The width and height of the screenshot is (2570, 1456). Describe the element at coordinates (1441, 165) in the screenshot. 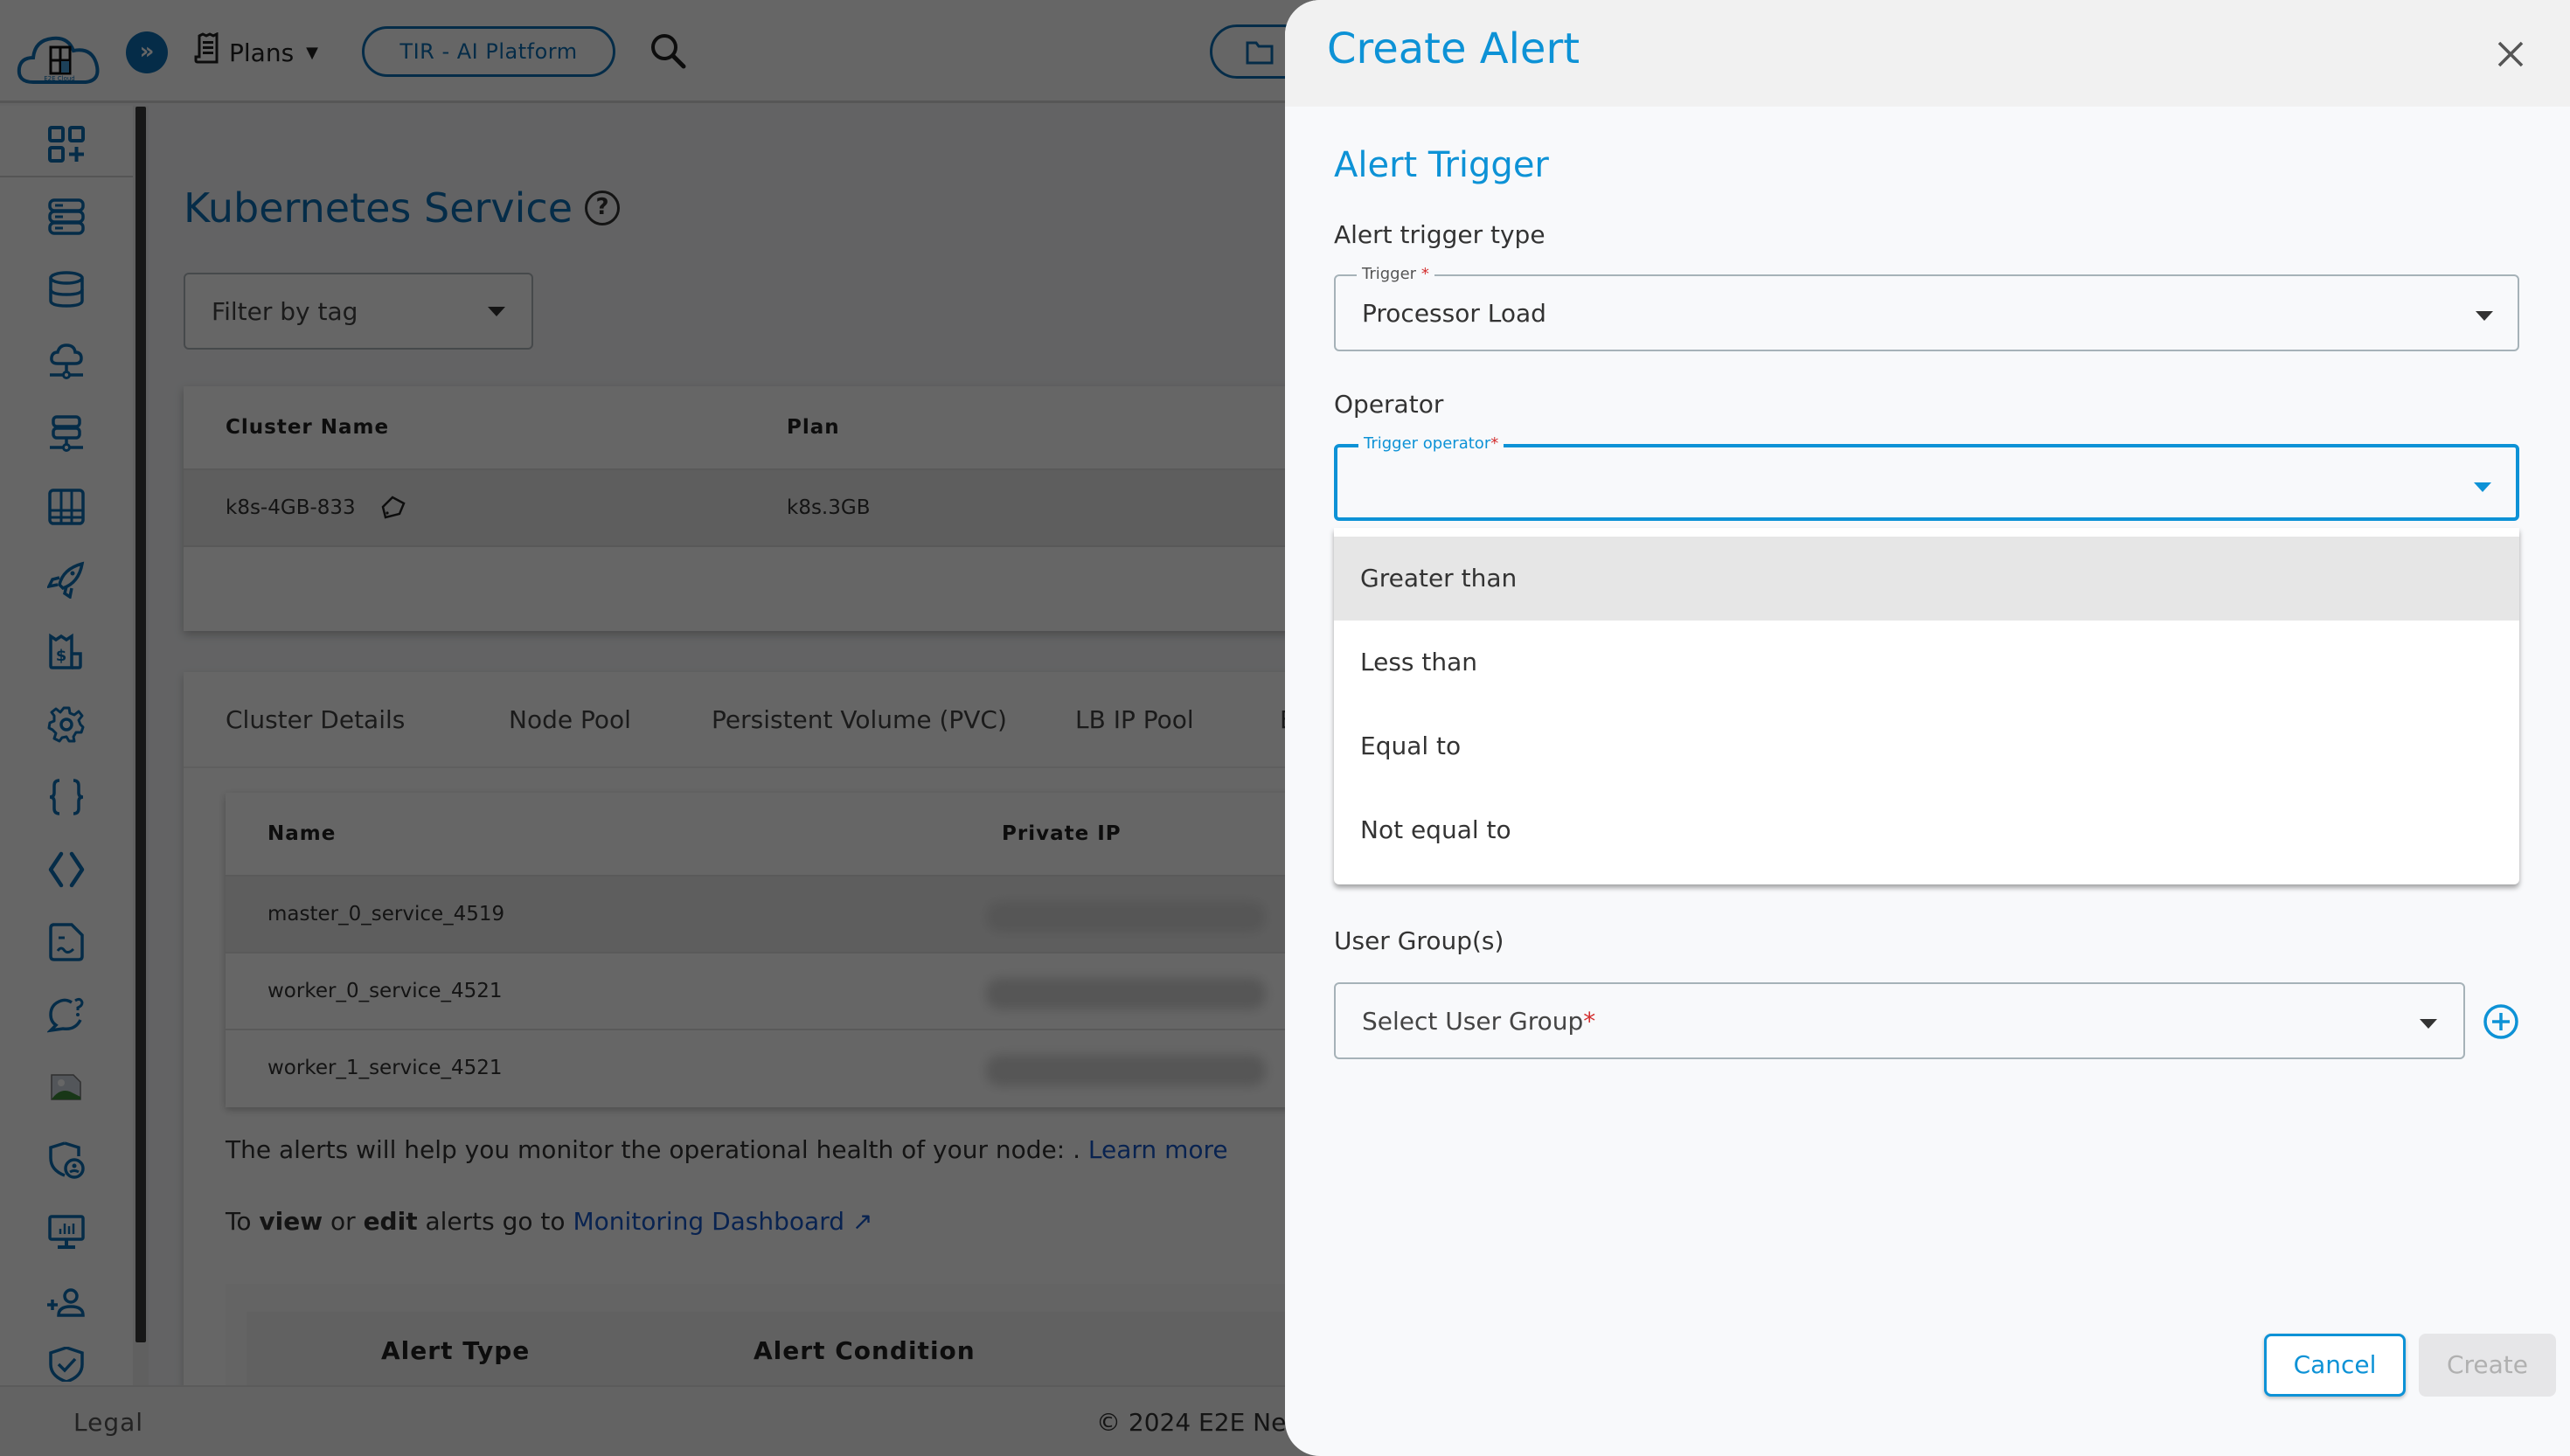

I see `section-title-alert-trigger: Alert Trigger` at that location.